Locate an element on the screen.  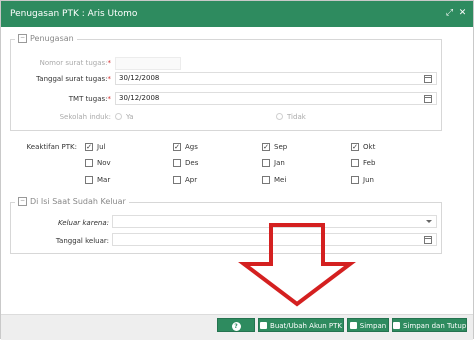
down-arrow-annotation is located at coordinates (297, 265).